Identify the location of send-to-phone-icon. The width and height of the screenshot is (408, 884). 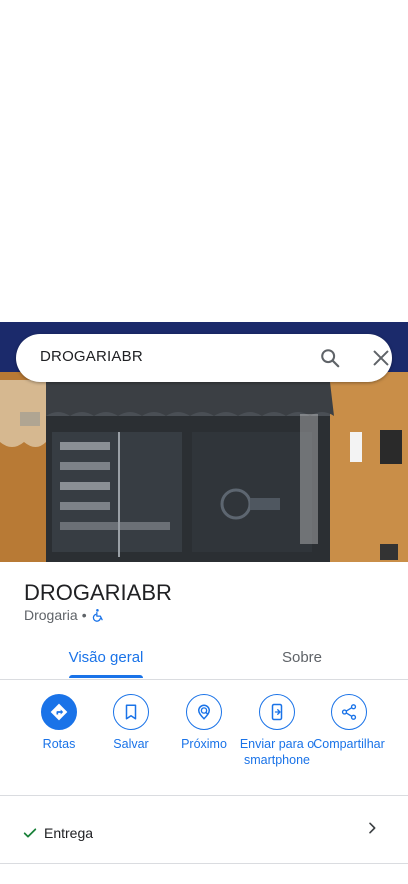
(277, 712).